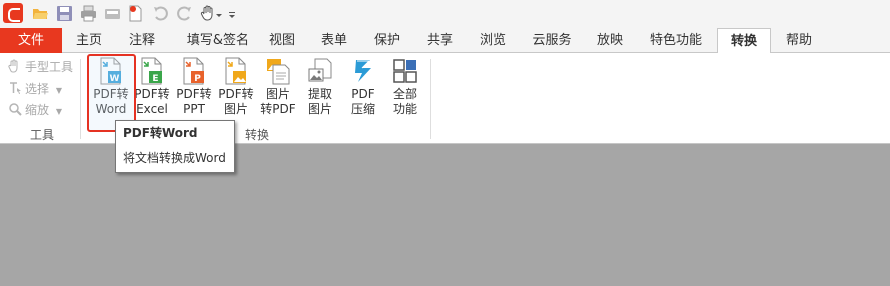 This screenshot has height=286, width=890. I want to click on menu-comment: 注释, so click(142, 40).